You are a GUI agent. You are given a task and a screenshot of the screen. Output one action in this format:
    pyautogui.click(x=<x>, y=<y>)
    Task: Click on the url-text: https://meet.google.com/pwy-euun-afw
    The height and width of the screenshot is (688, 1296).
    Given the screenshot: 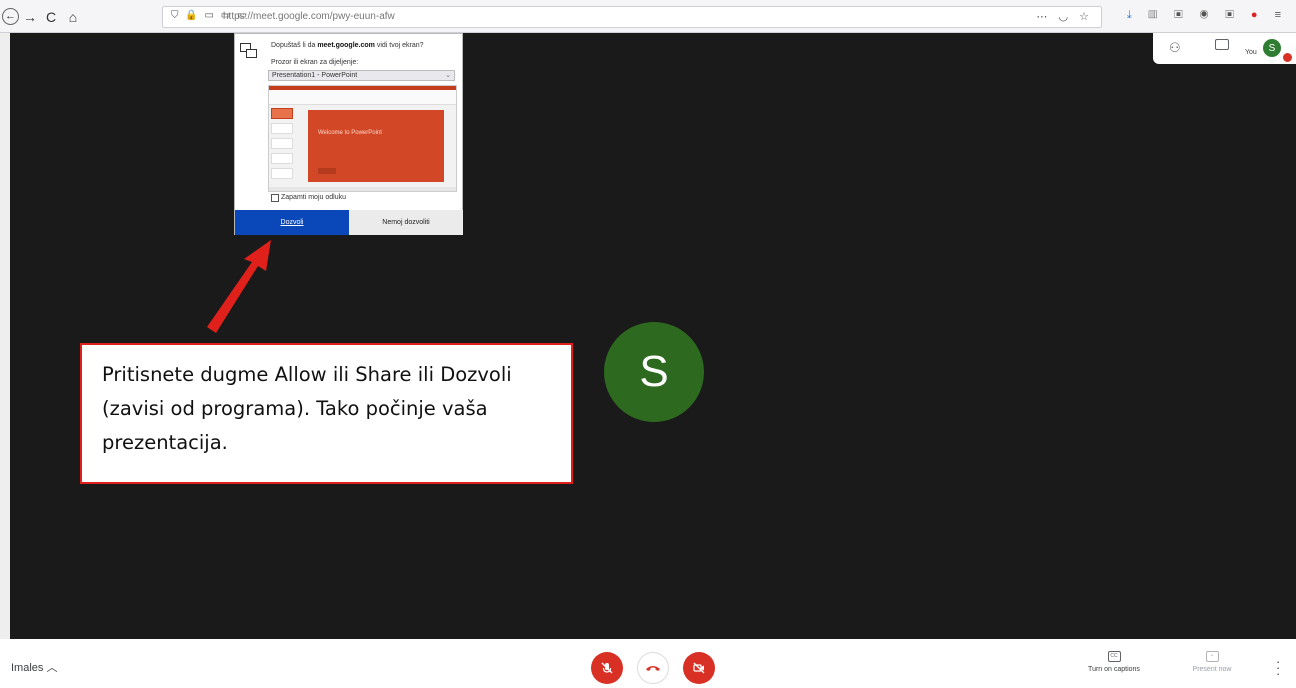 What is the action you would take?
    pyautogui.click(x=309, y=16)
    